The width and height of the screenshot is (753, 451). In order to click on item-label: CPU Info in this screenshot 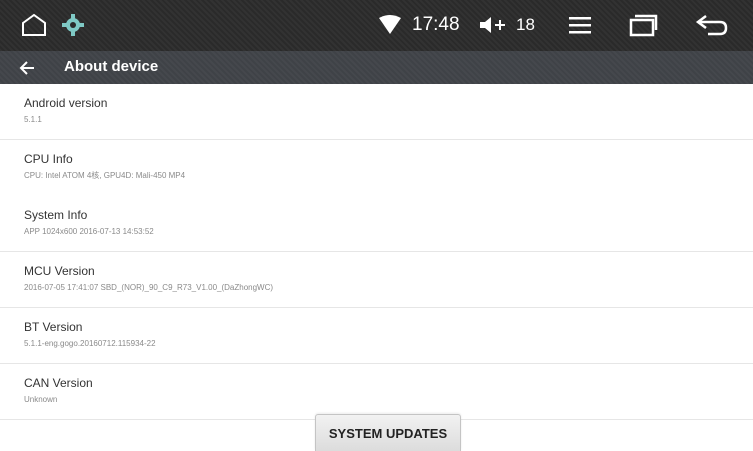, I will do `click(48, 159)`.